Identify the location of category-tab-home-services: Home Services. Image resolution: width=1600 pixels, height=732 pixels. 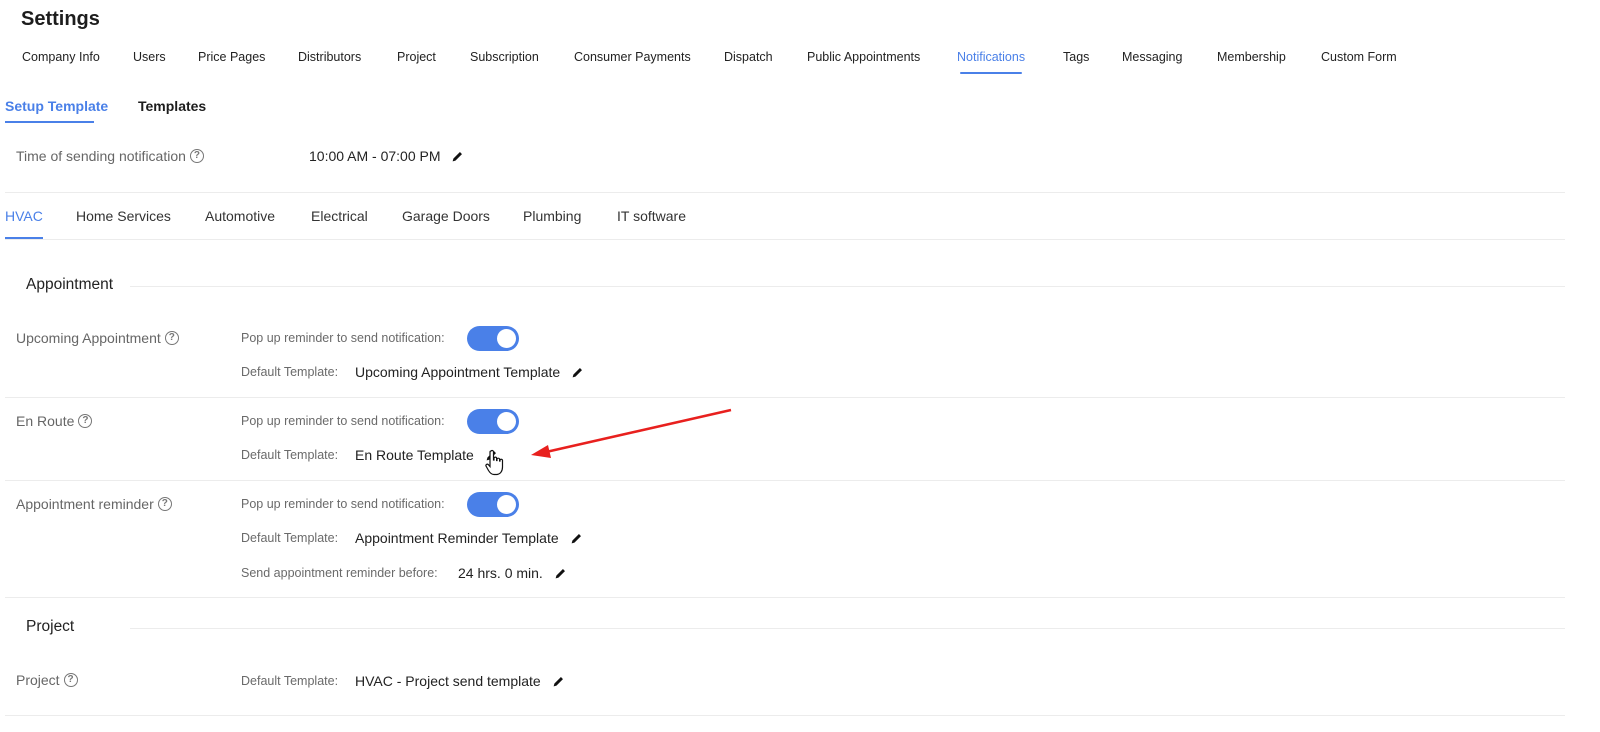
(123, 224).